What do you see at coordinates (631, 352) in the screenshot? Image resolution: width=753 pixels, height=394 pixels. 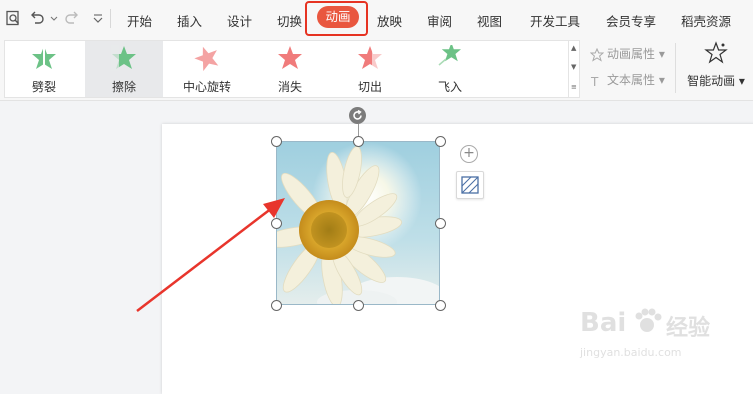 I see `watermark-url: jingyan.baidu.com` at bounding box center [631, 352].